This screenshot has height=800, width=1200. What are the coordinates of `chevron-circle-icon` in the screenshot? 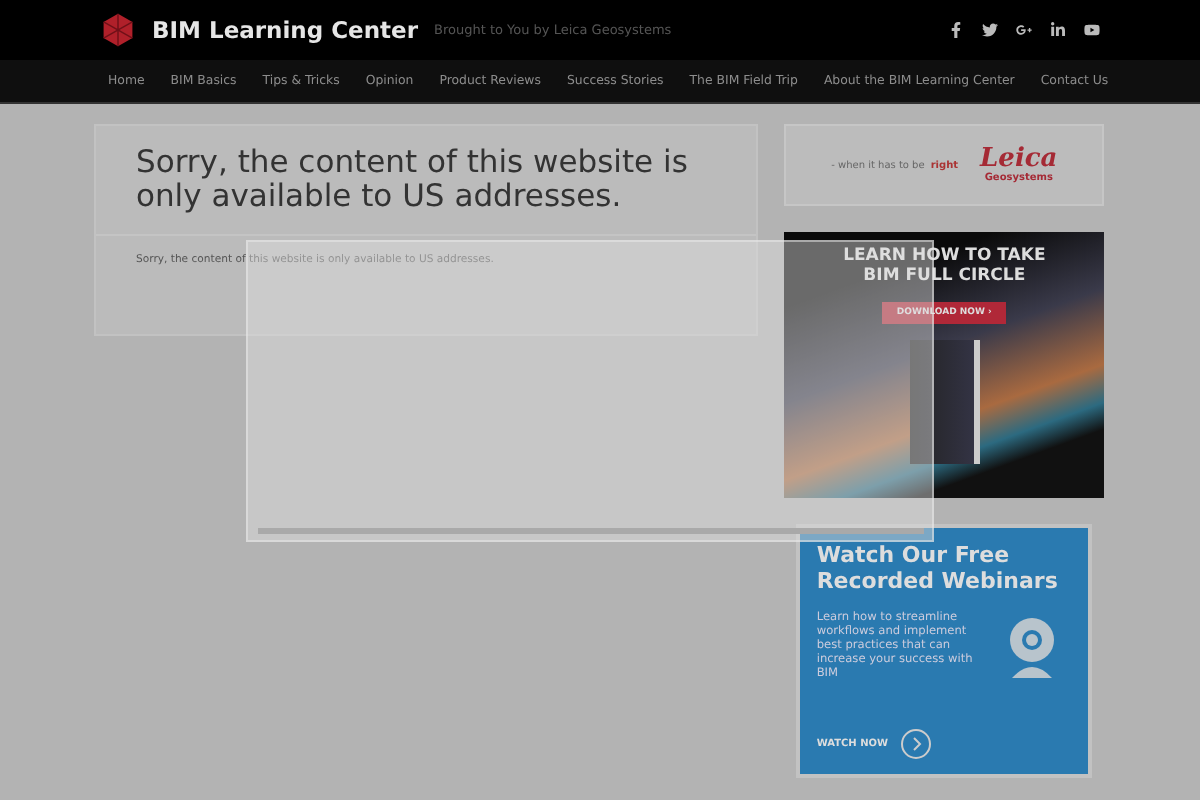 It's located at (916, 744).